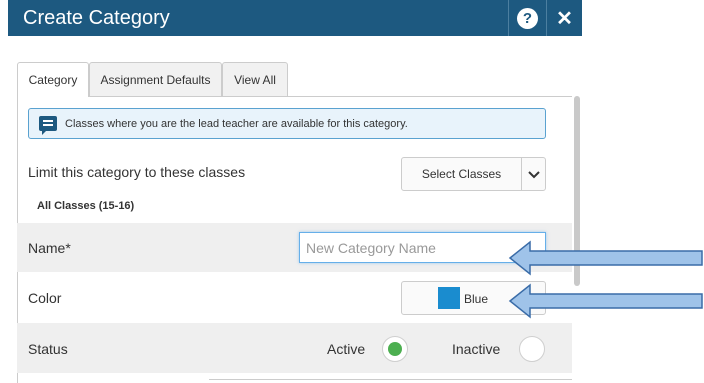 This screenshot has height=383, width=704. I want to click on radio-selected-dot, so click(395, 349).